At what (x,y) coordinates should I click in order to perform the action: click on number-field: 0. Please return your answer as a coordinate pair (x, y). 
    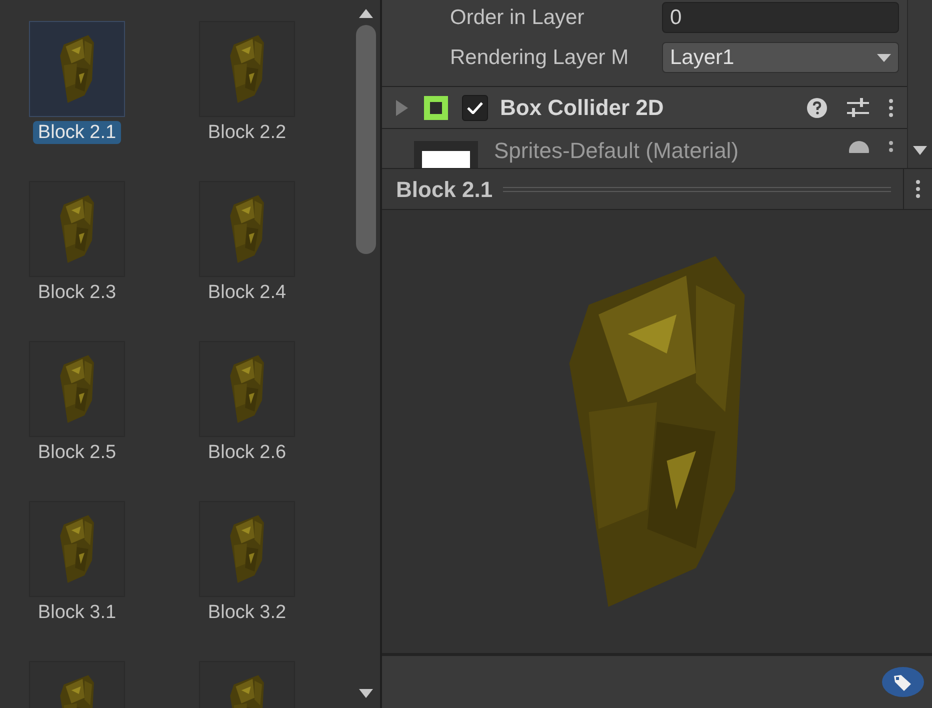
    Looking at the image, I should click on (780, 17).